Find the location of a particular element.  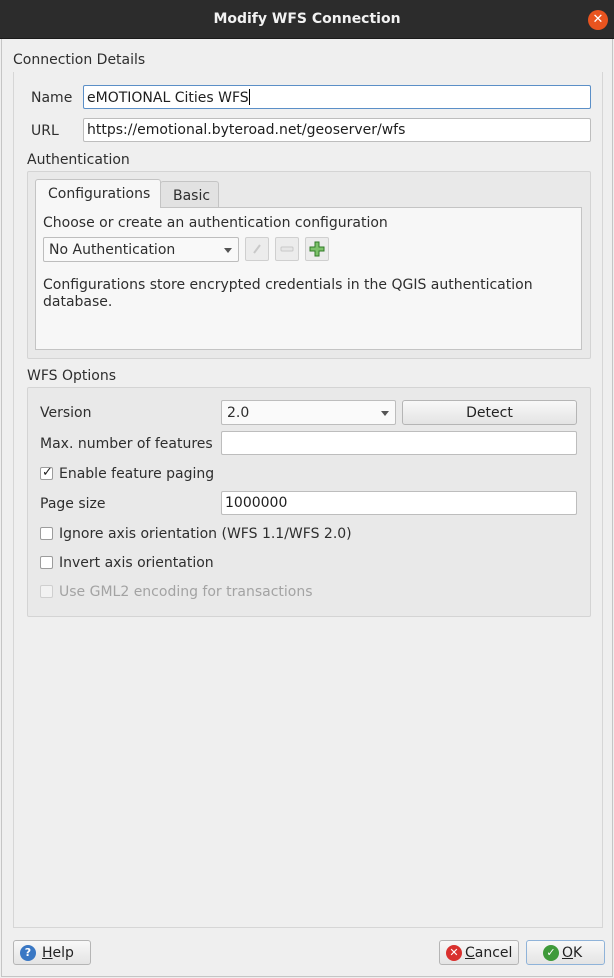

remove-config-button is located at coordinates (287, 249).